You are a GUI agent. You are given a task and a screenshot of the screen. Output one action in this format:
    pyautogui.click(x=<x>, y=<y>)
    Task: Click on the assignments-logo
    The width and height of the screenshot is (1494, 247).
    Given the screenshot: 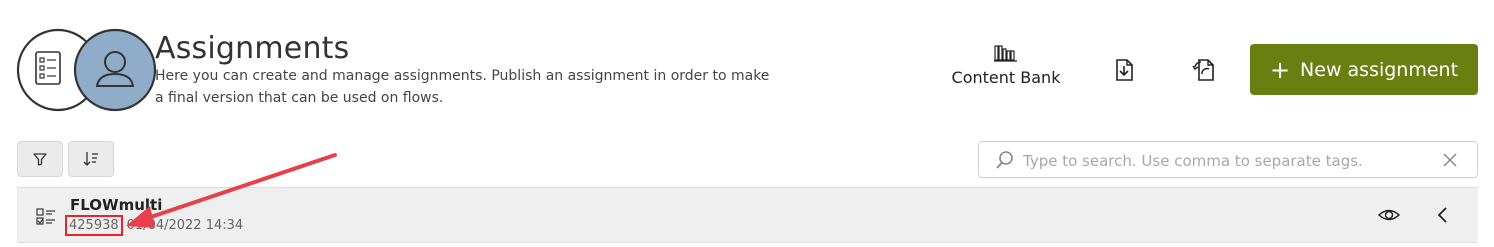 What is the action you would take?
    pyautogui.click(x=86, y=70)
    